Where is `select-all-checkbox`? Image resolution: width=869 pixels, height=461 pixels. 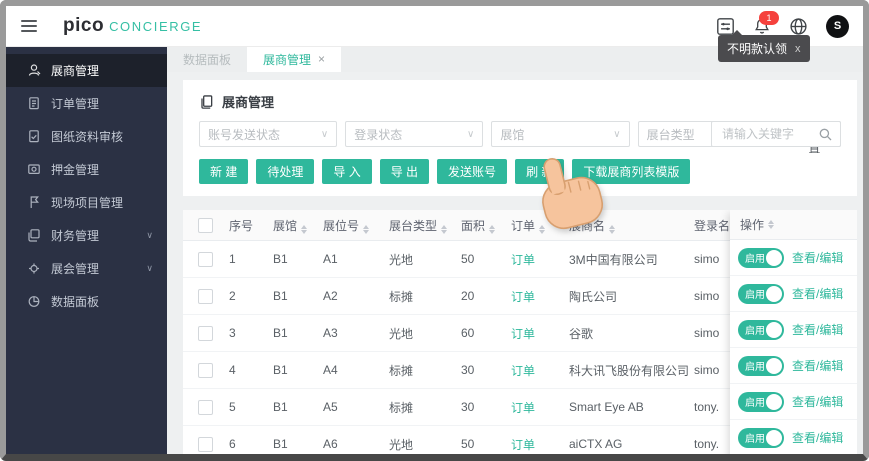 select-all-checkbox is located at coordinates (205, 225).